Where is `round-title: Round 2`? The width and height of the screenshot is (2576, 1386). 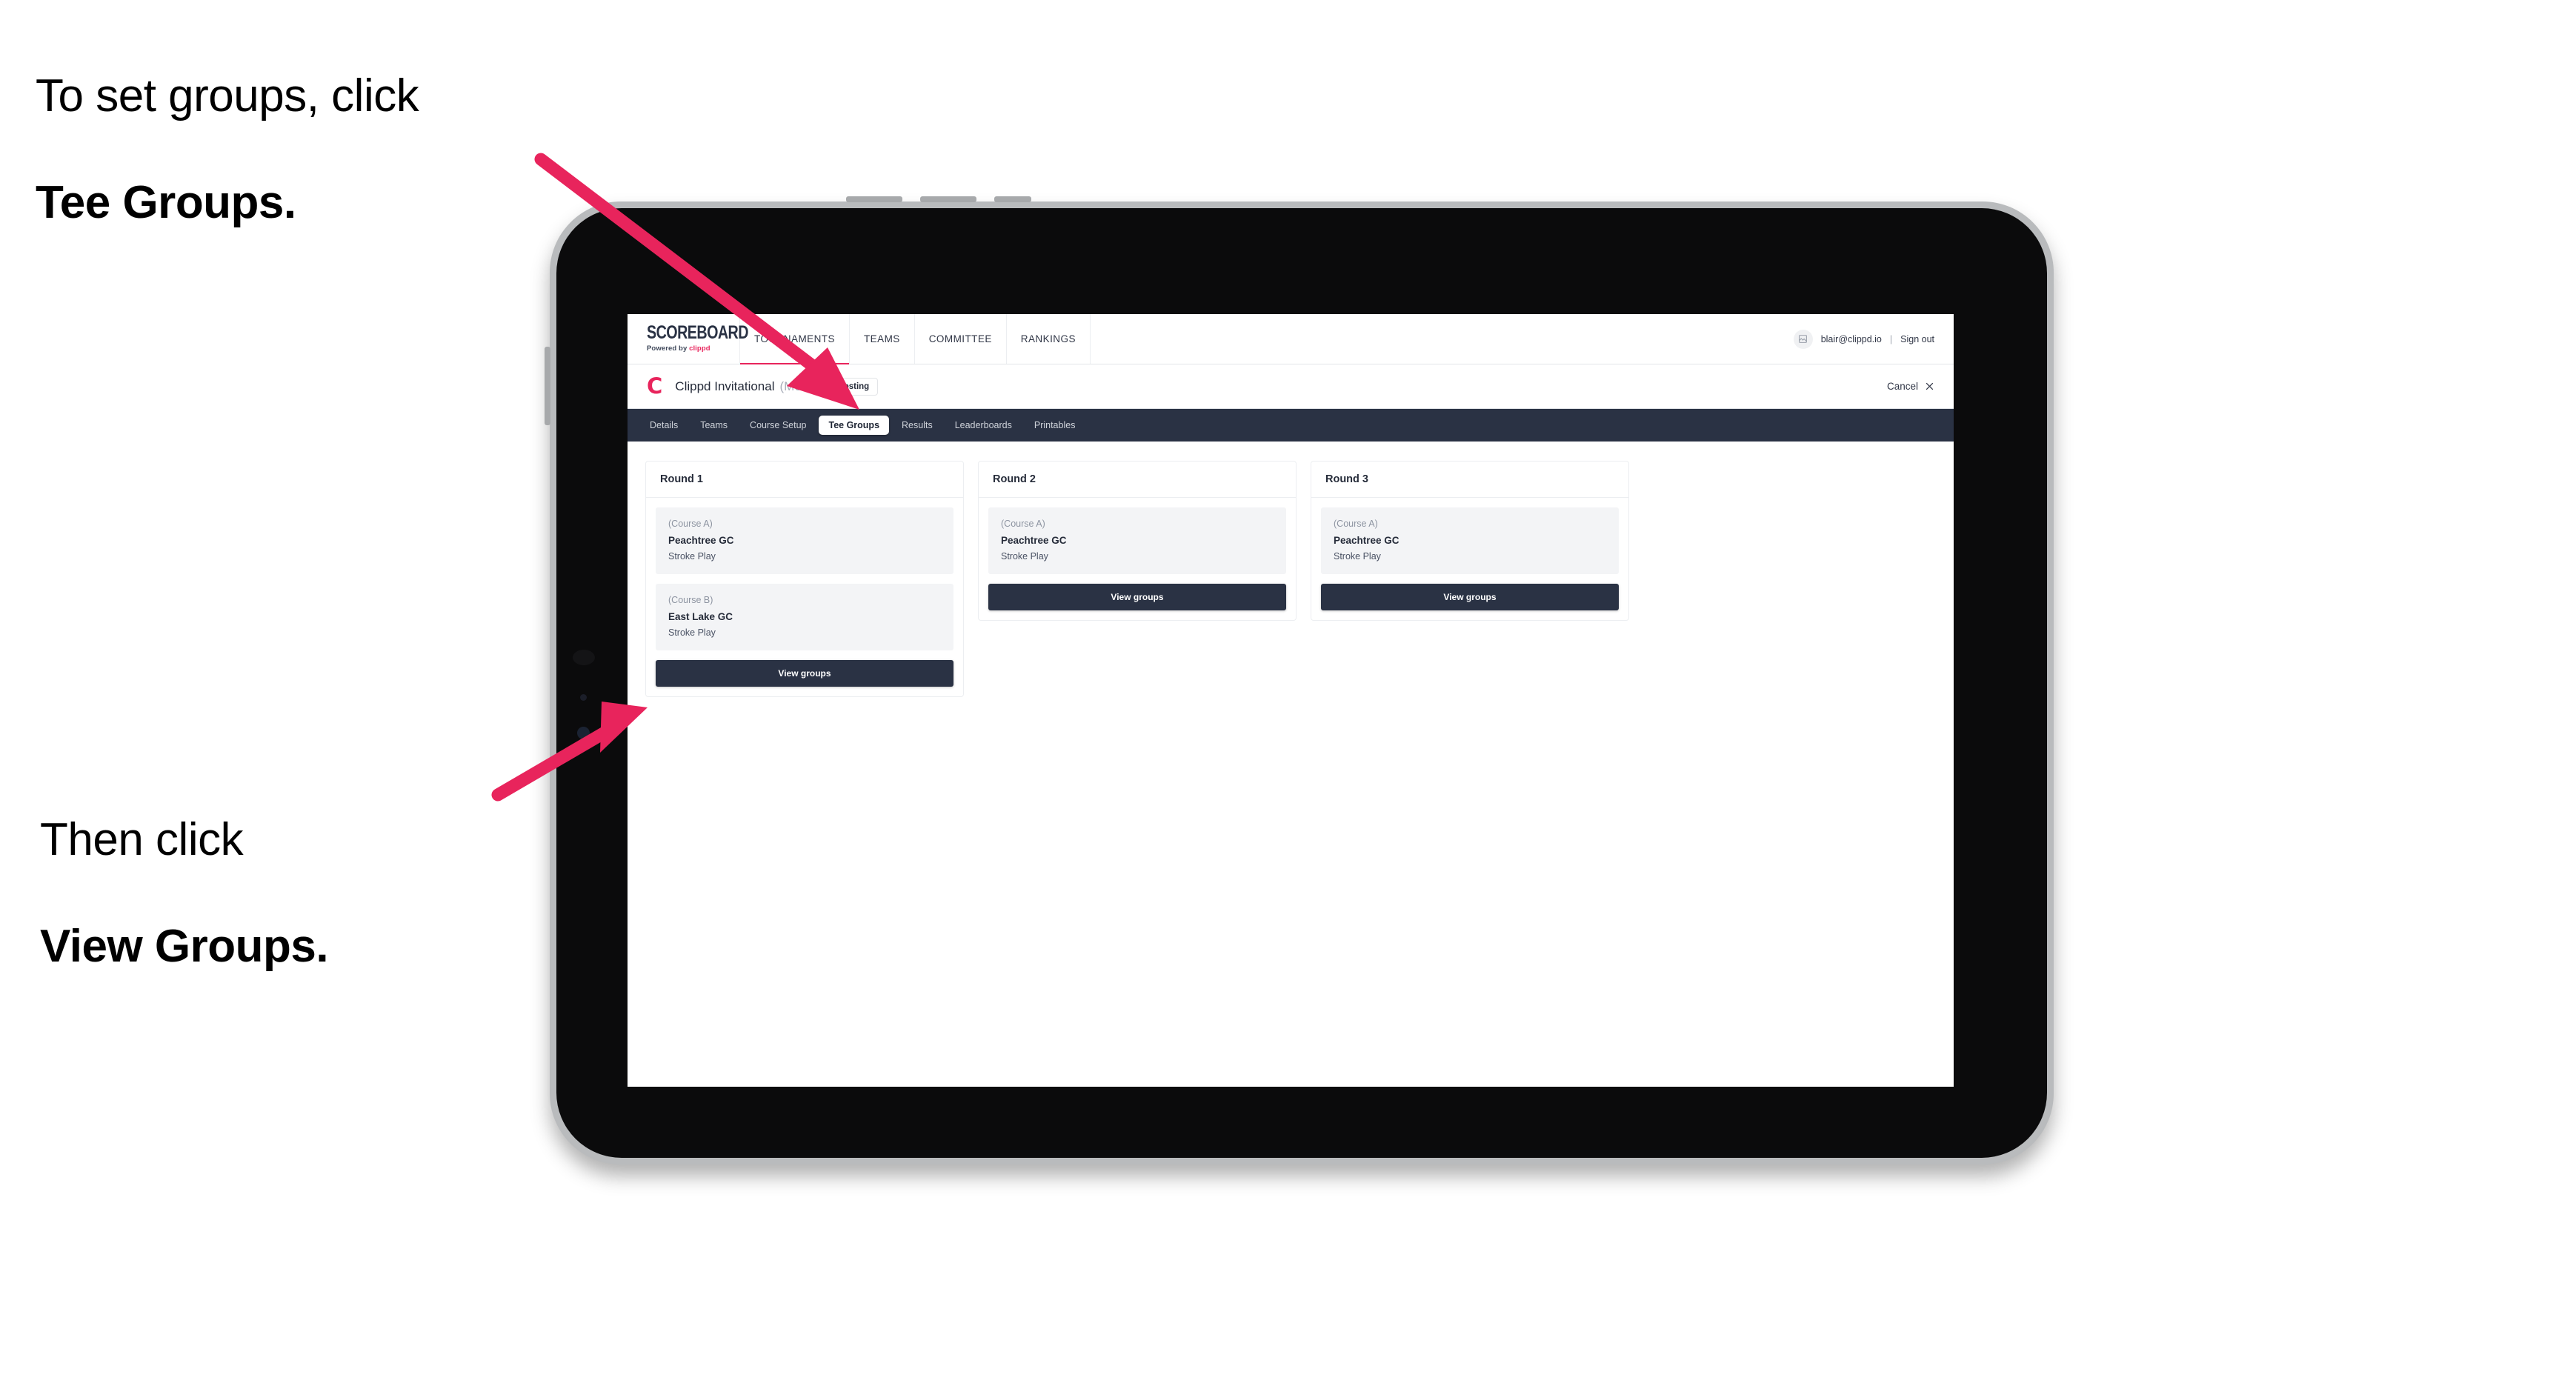
round-title: Round 2 is located at coordinates (1137, 480).